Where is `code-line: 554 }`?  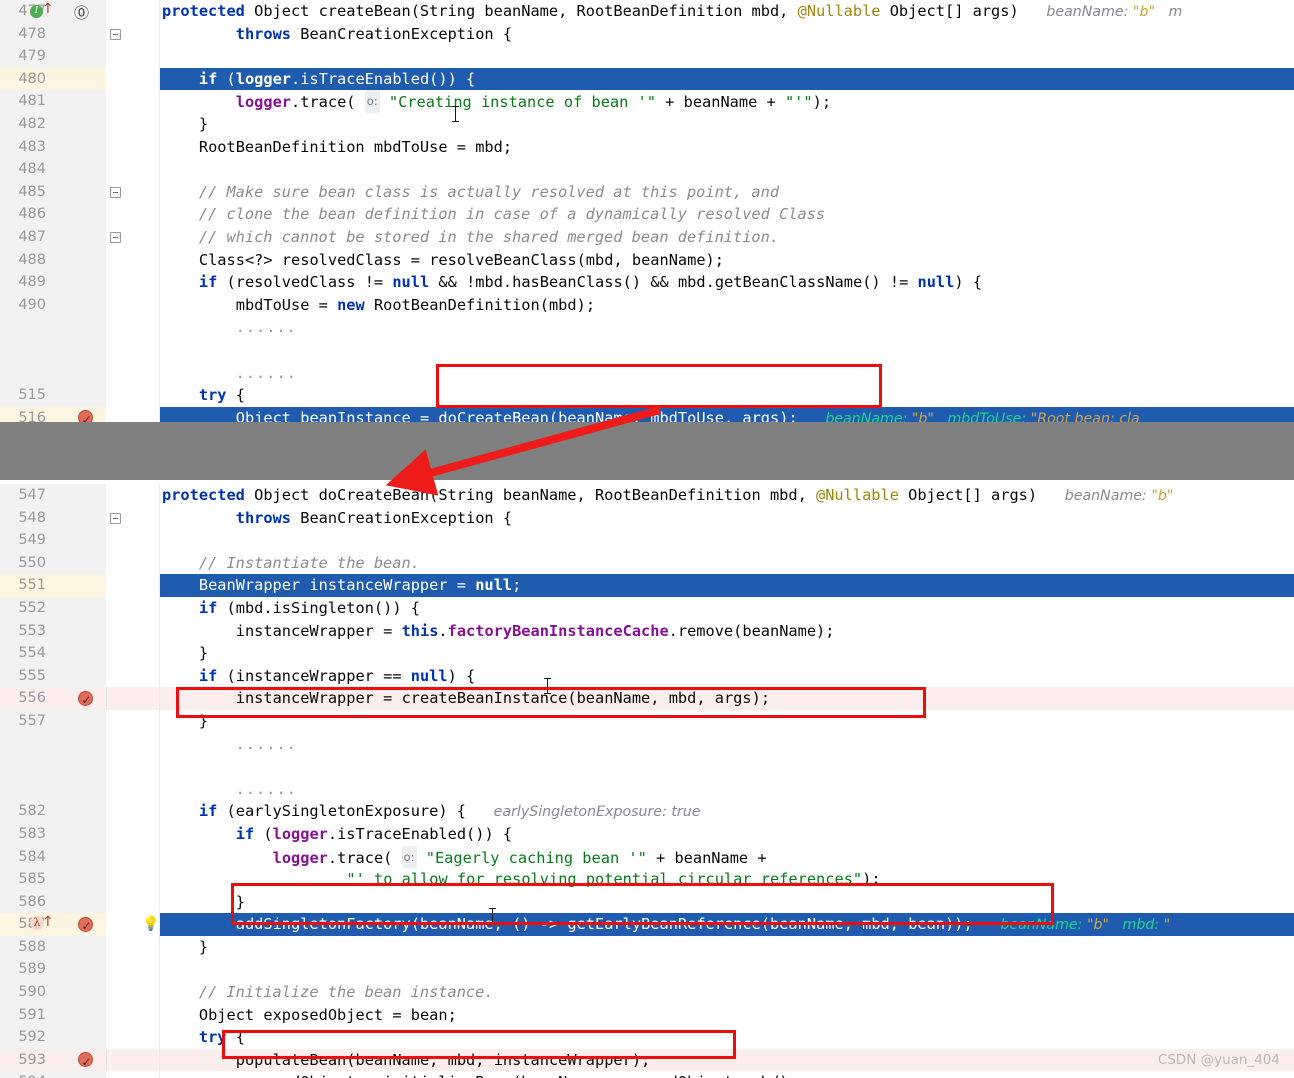
code-line: 554 } is located at coordinates (647, 653).